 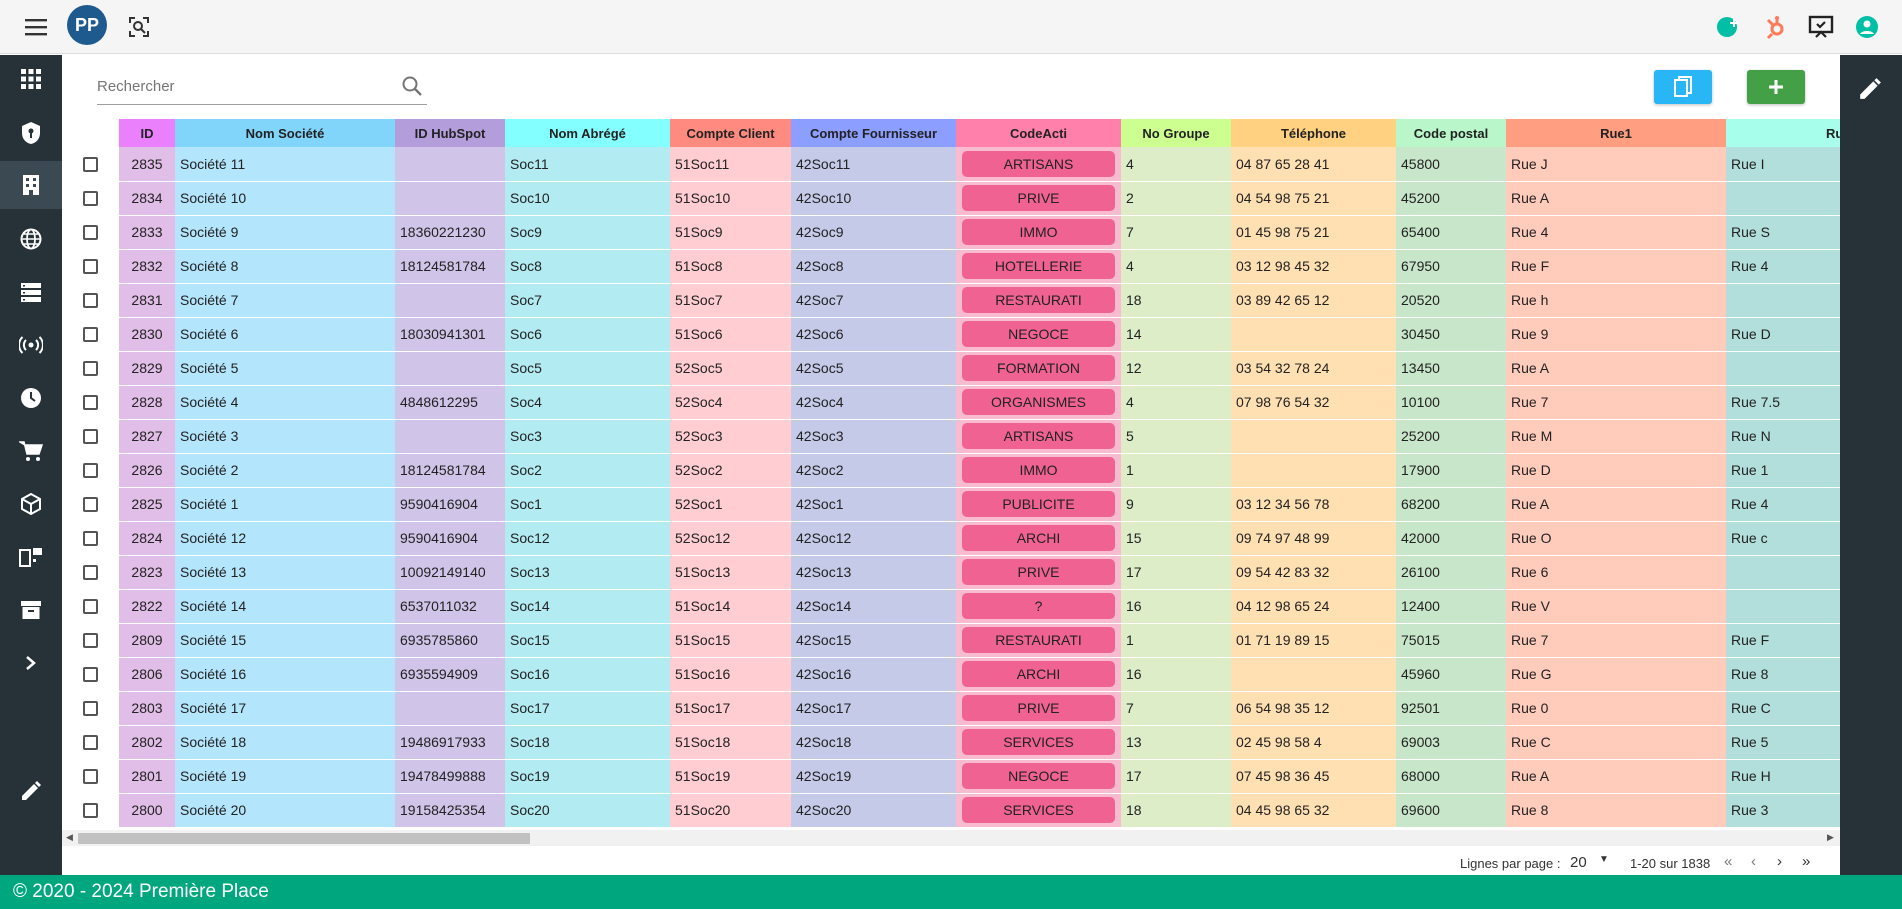 What do you see at coordinates (1728, 27) in the screenshot?
I see `chat-add-icon` at bounding box center [1728, 27].